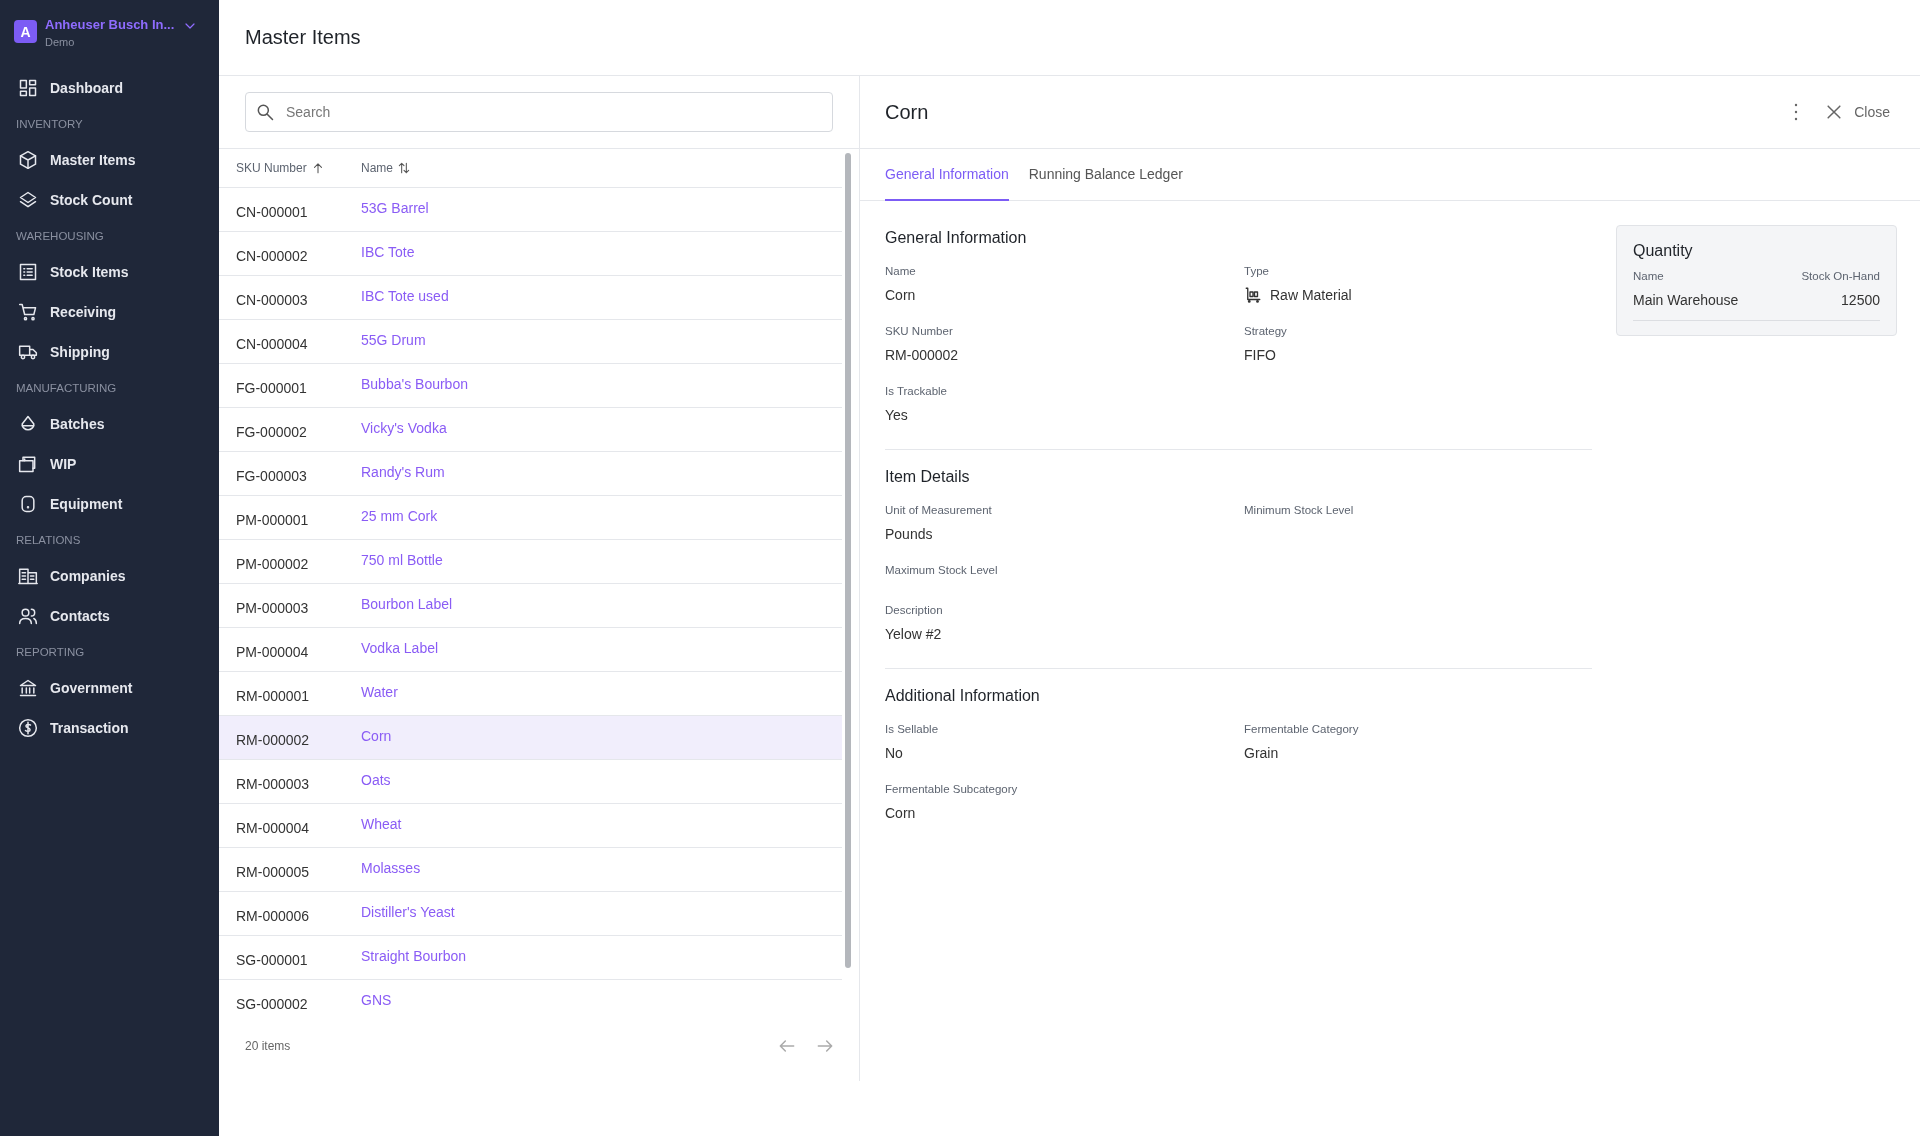  I want to click on field-label: Description, so click(914, 610).